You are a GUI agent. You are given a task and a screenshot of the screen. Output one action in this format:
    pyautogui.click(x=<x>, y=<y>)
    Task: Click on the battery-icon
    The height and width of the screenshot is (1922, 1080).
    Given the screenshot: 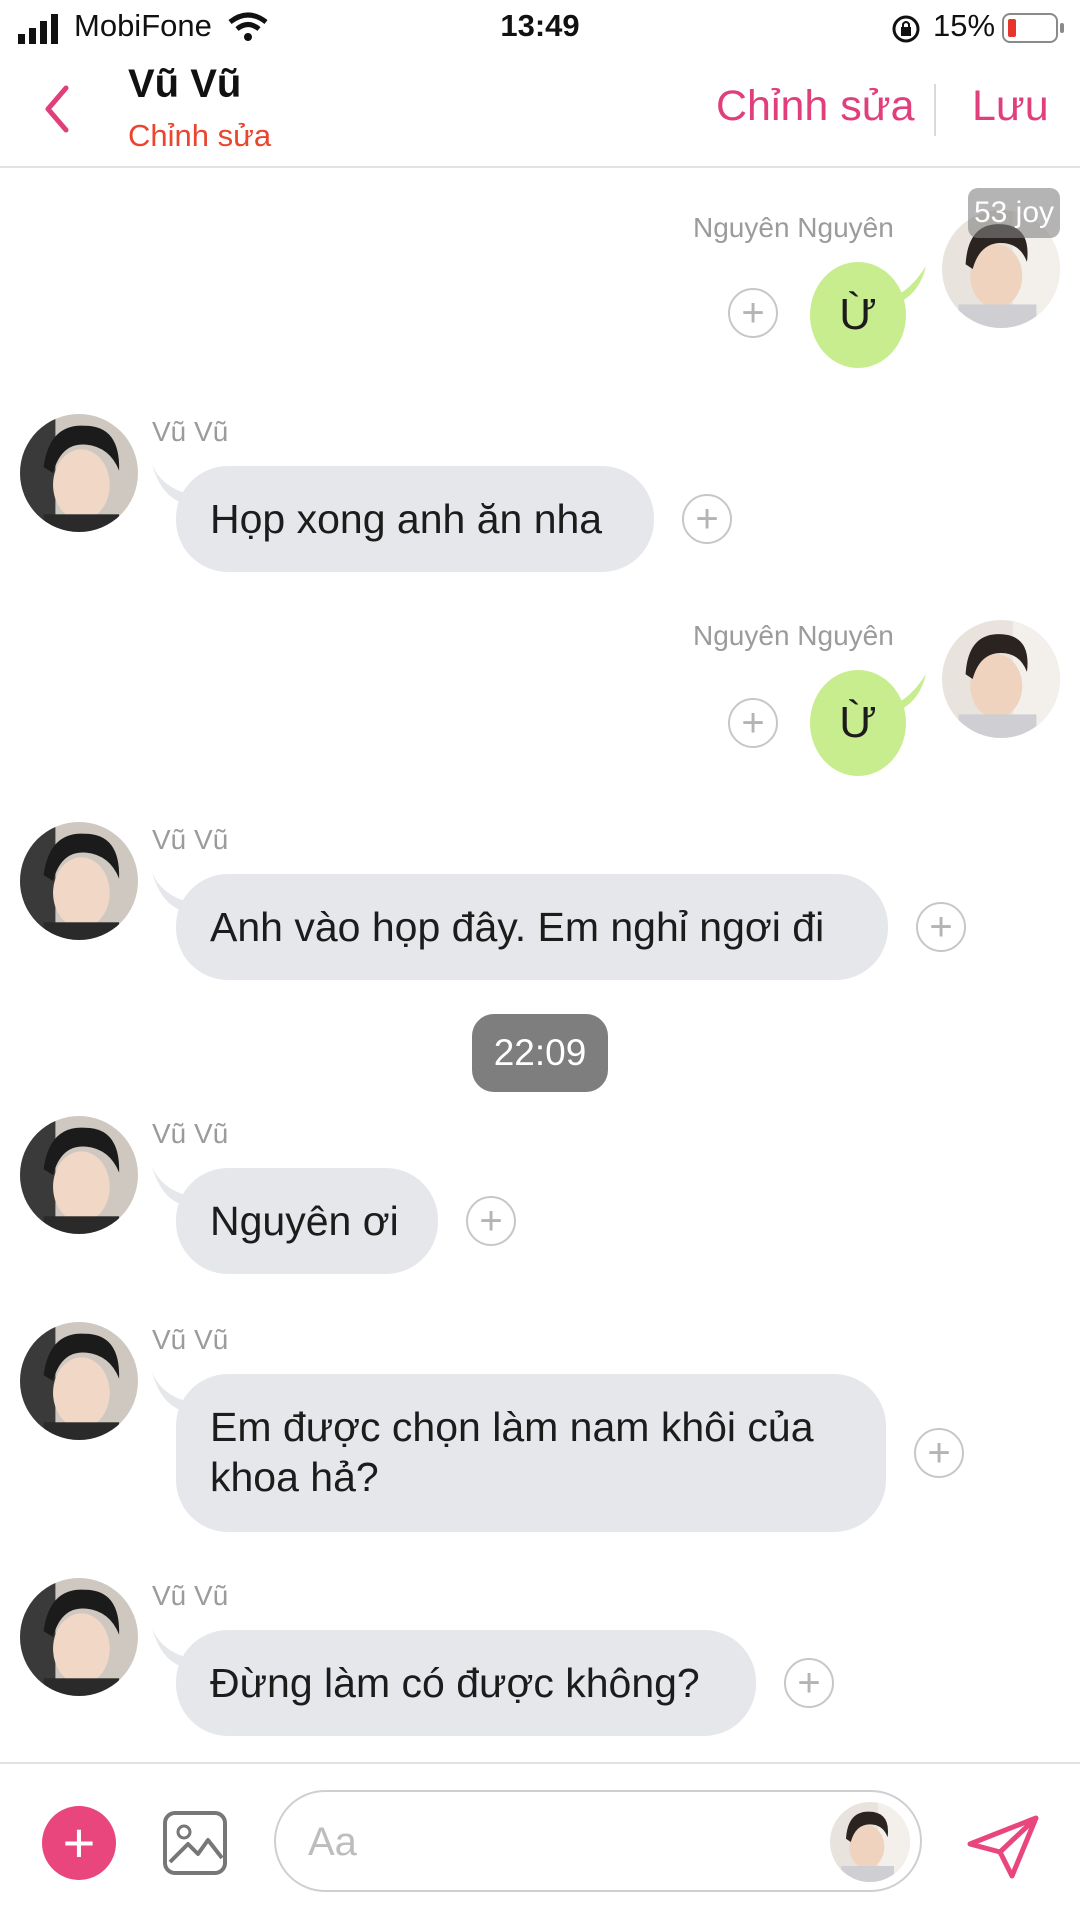 What is the action you would take?
    pyautogui.click(x=1033, y=28)
    